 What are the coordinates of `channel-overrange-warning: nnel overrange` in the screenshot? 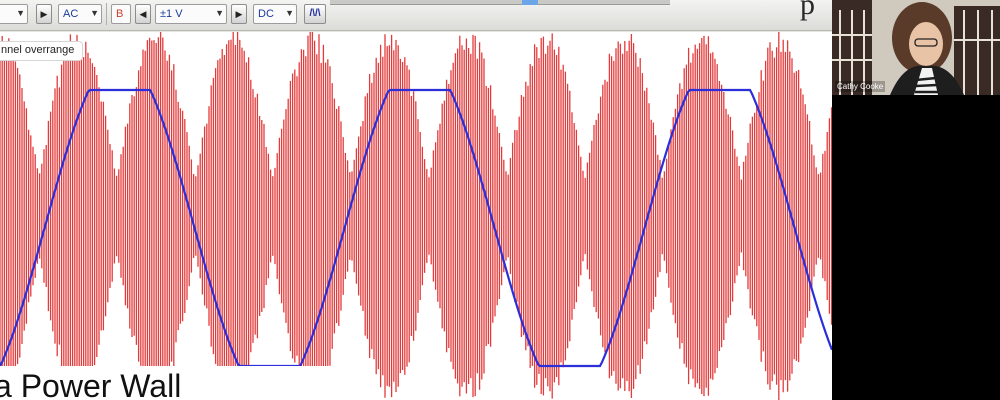 It's located at (42, 51).